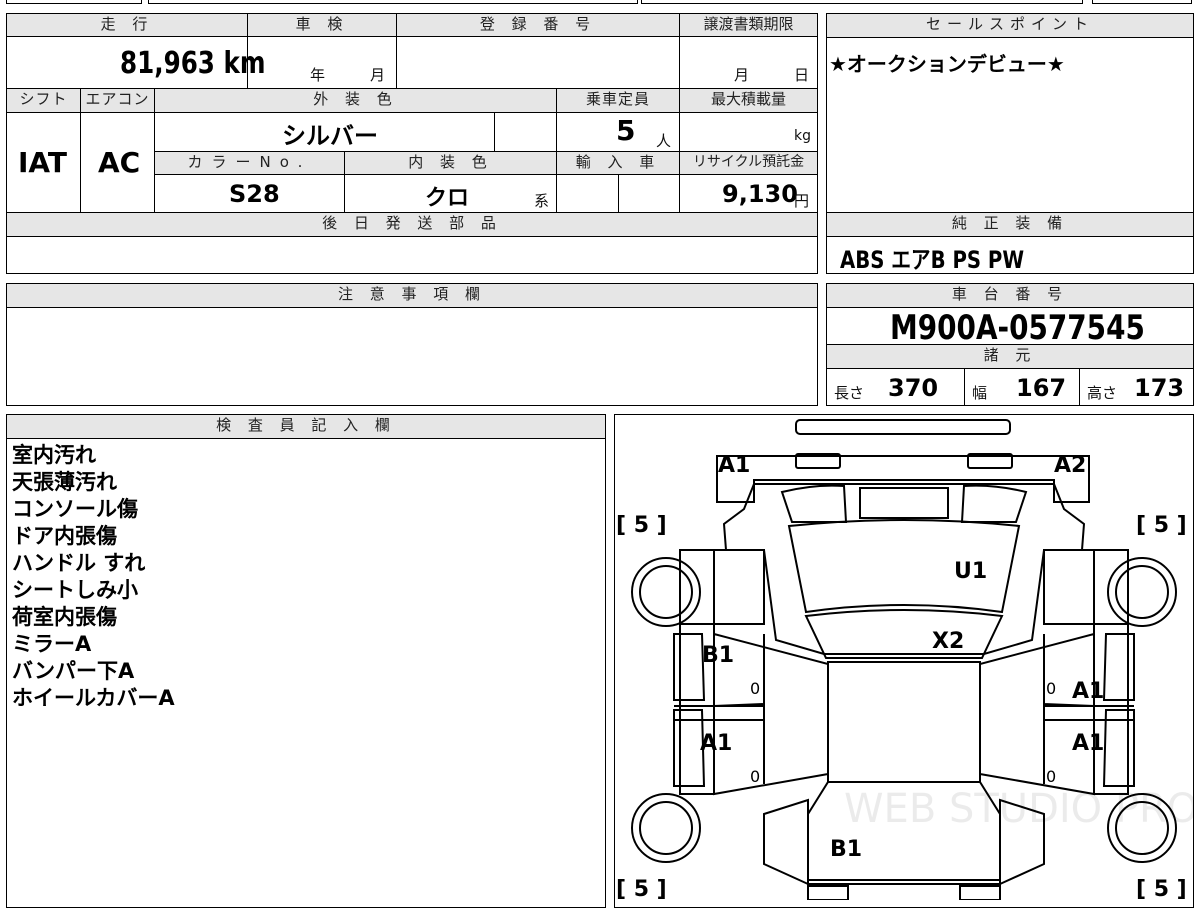 Image resolution: width=1200 pixels, height=908 pixels. What do you see at coordinates (450, 163) in the screenshot?
I see `interior-label: 内 装 色` at bounding box center [450, 163].